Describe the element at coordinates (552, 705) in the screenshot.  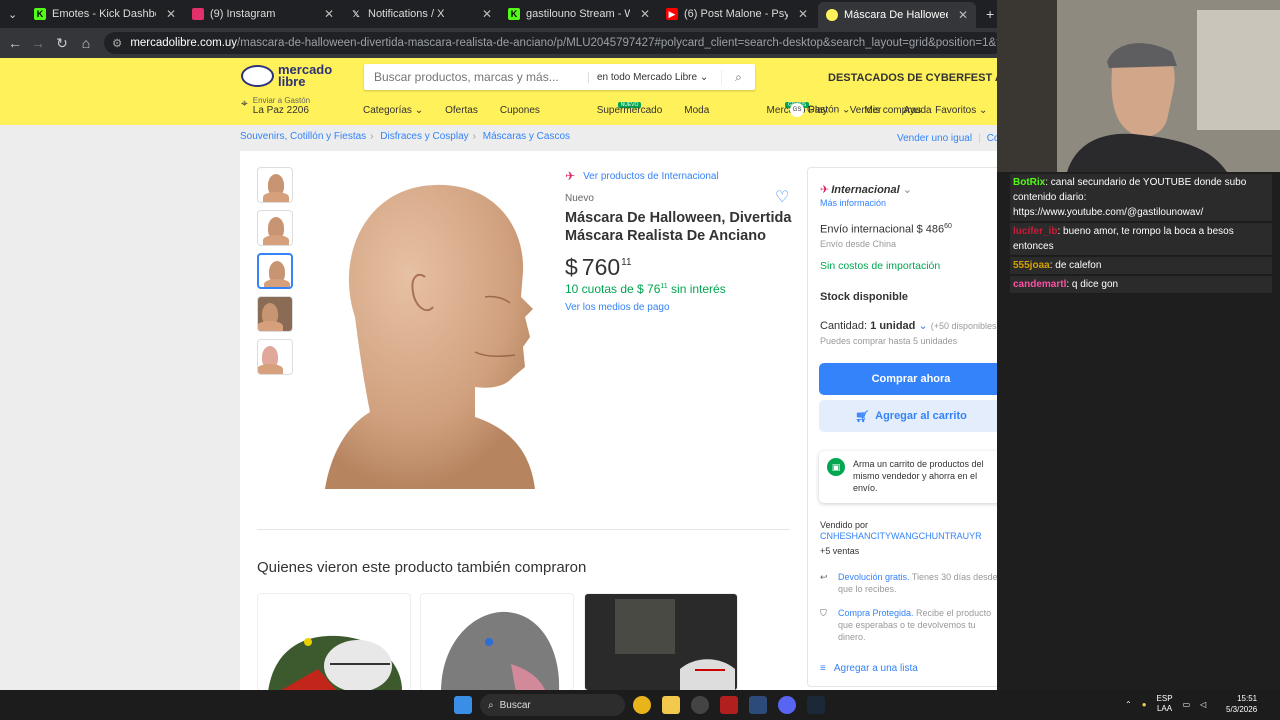
I see `taskbar-search: ⌕ Buscar` at that location.